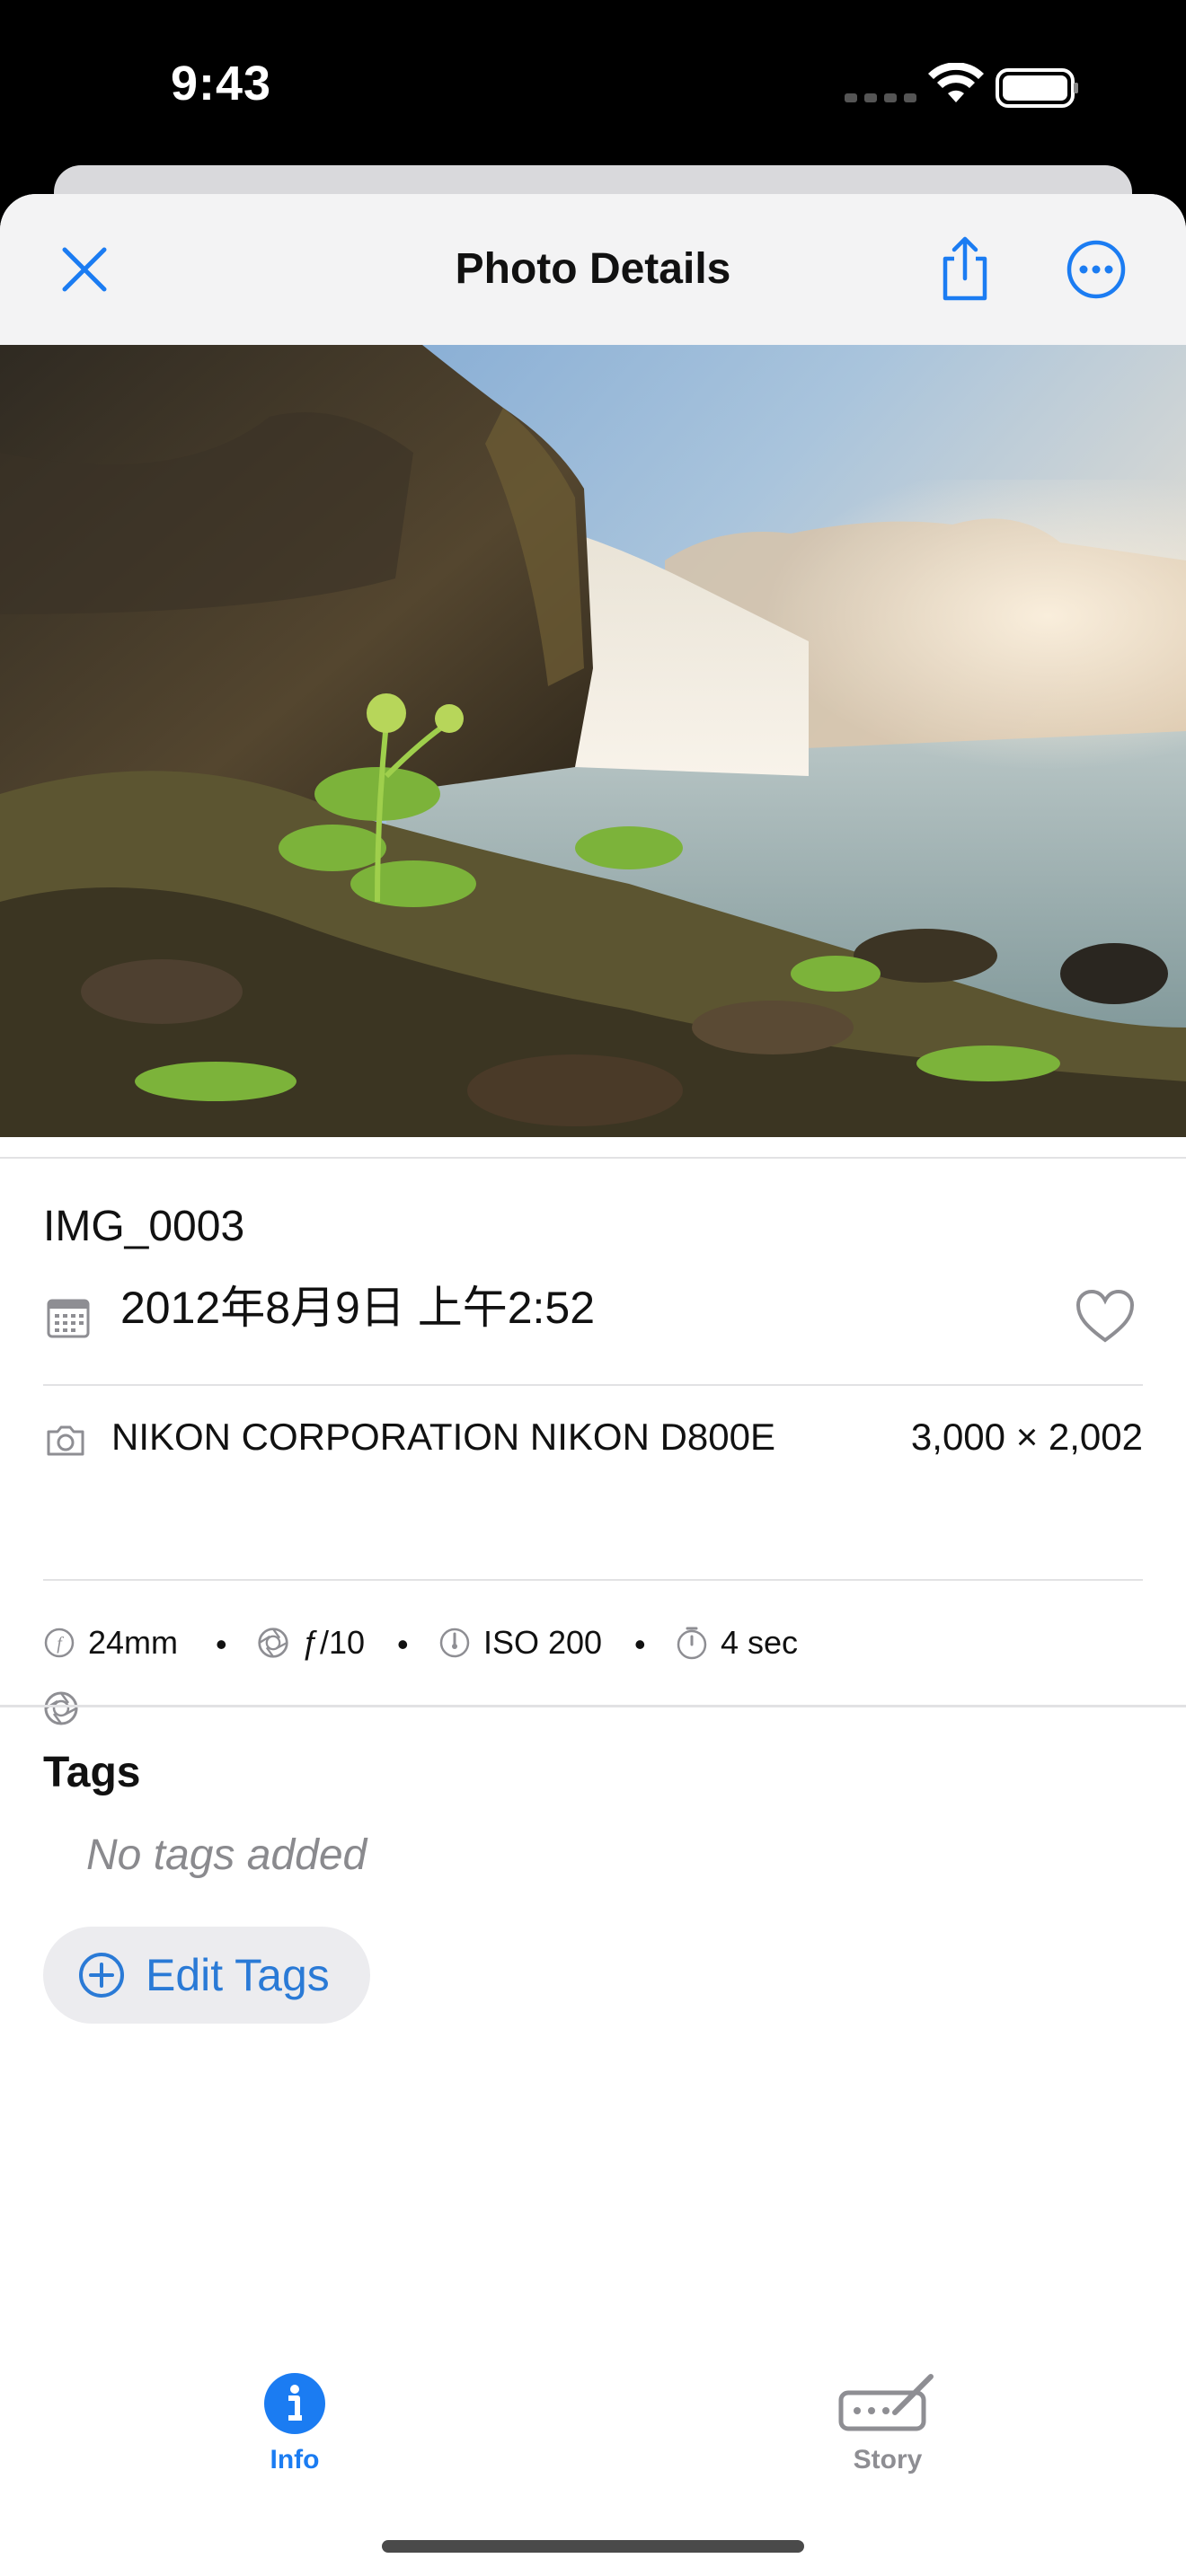 Image resolution: width=1186 pixels, height=2576 pixels. I want to click on focal-length: f 24mm, so click(110, 1643).